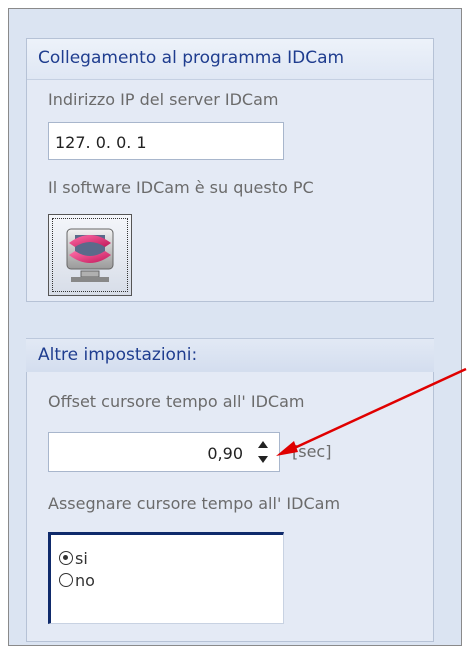 Image resolution: width=472 pixels, height=652 pixels. Describe the element at coordinates (118, 355) in the screenshot. I see `group-title-other: Altre impostazioni:` at that location.